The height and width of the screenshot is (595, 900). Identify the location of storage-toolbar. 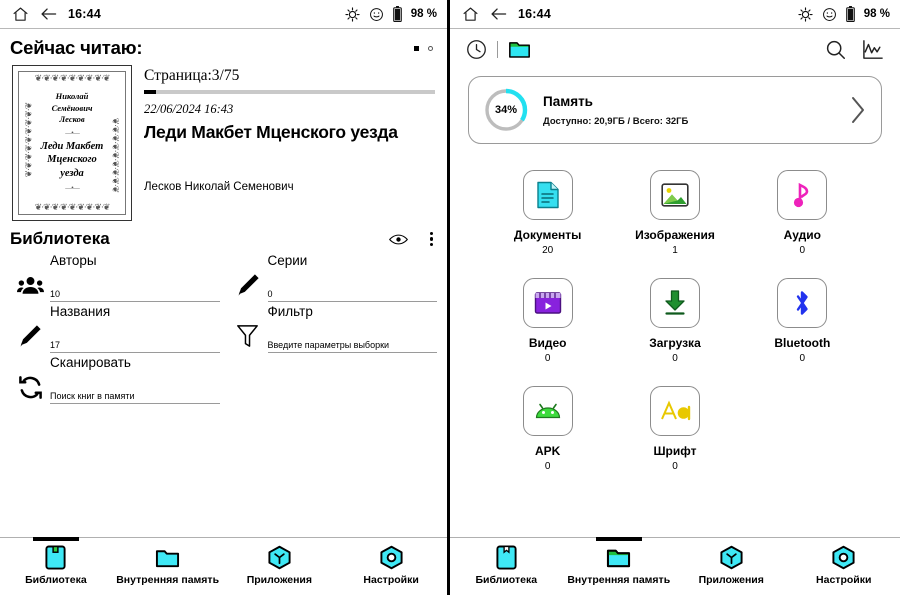
(675, 47).